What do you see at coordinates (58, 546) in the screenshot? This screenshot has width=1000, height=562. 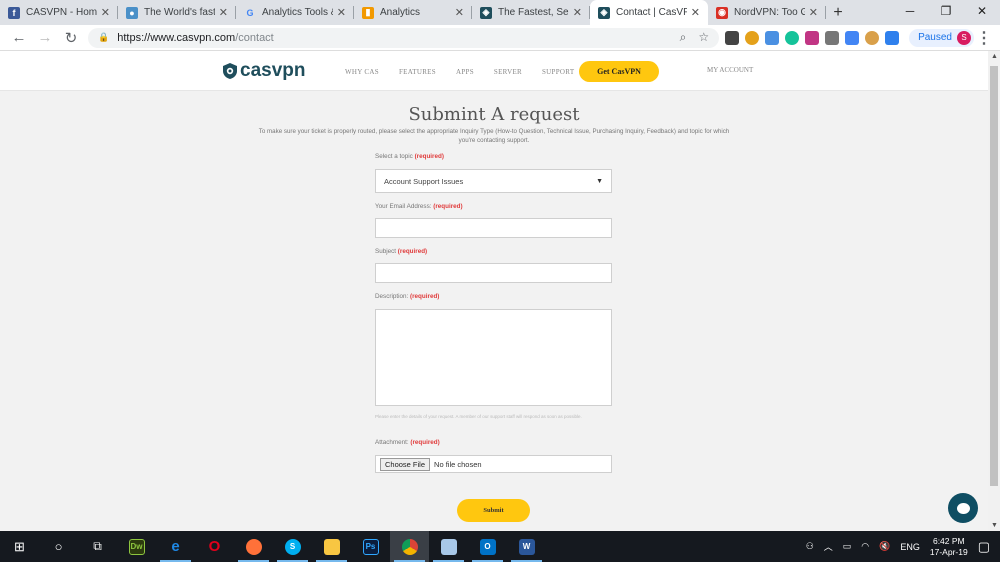 I see `cortana-button: ○` at bounding box center [58, 546].